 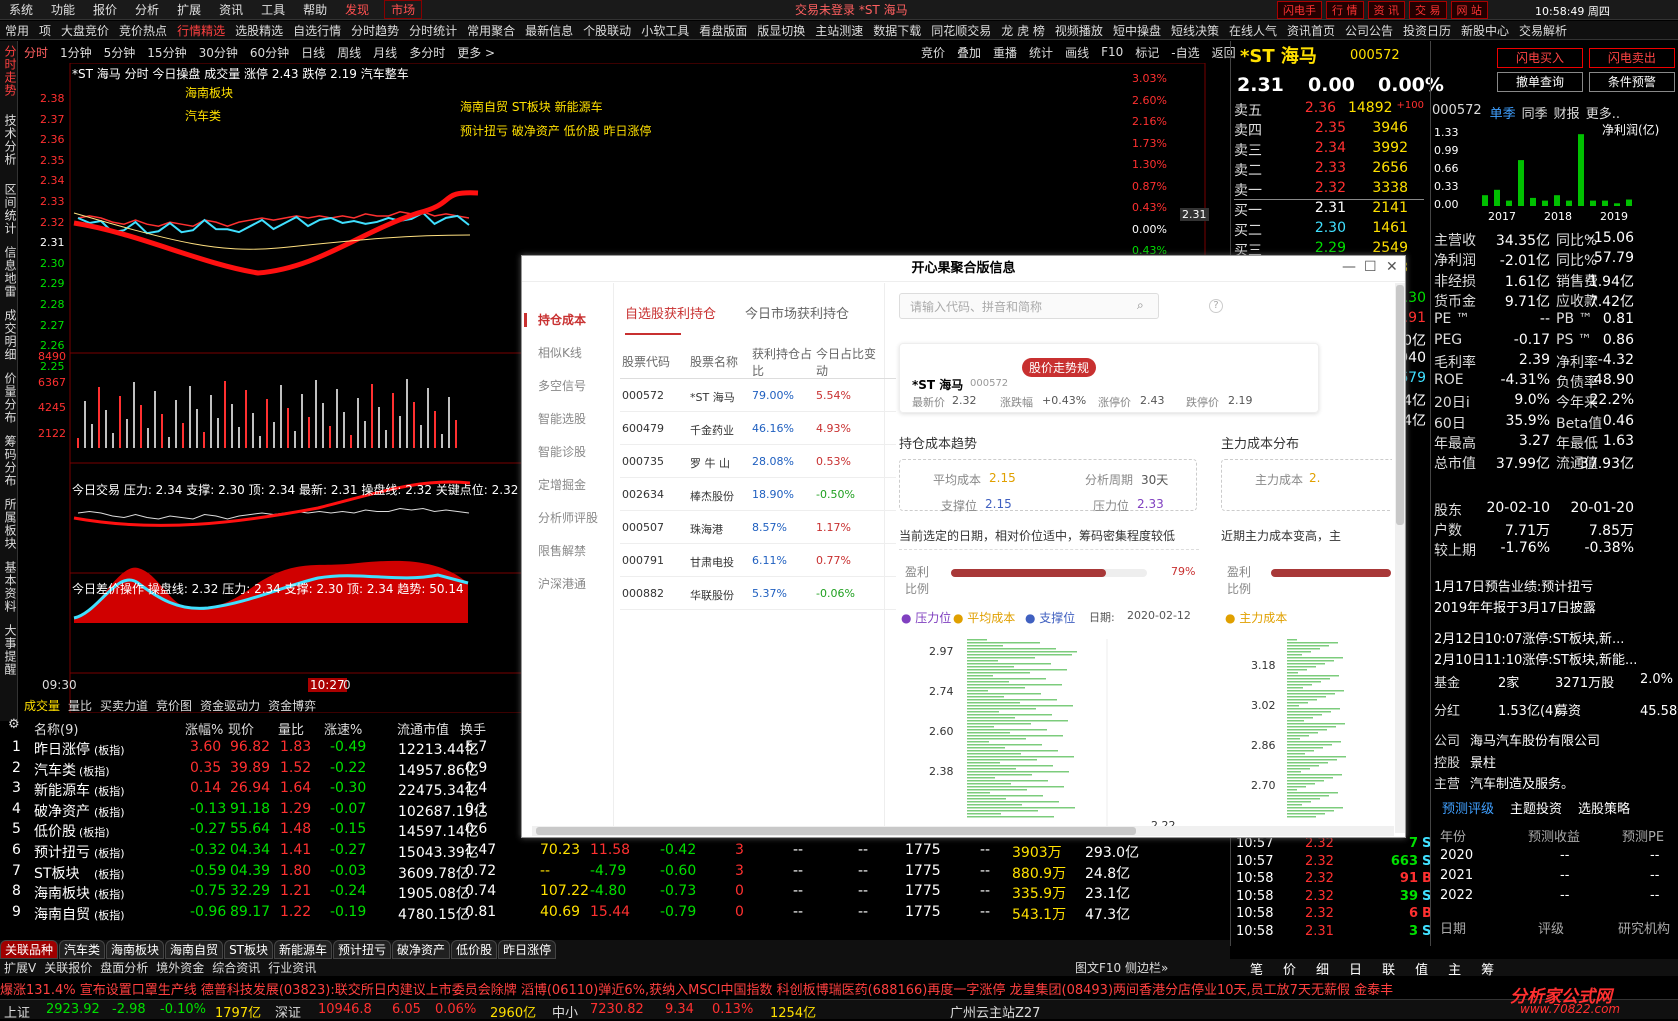 What do you see at coordinates (349, 52) in the screenshot?
I see `period-tab: 周线` at bounding box center [349, 52].